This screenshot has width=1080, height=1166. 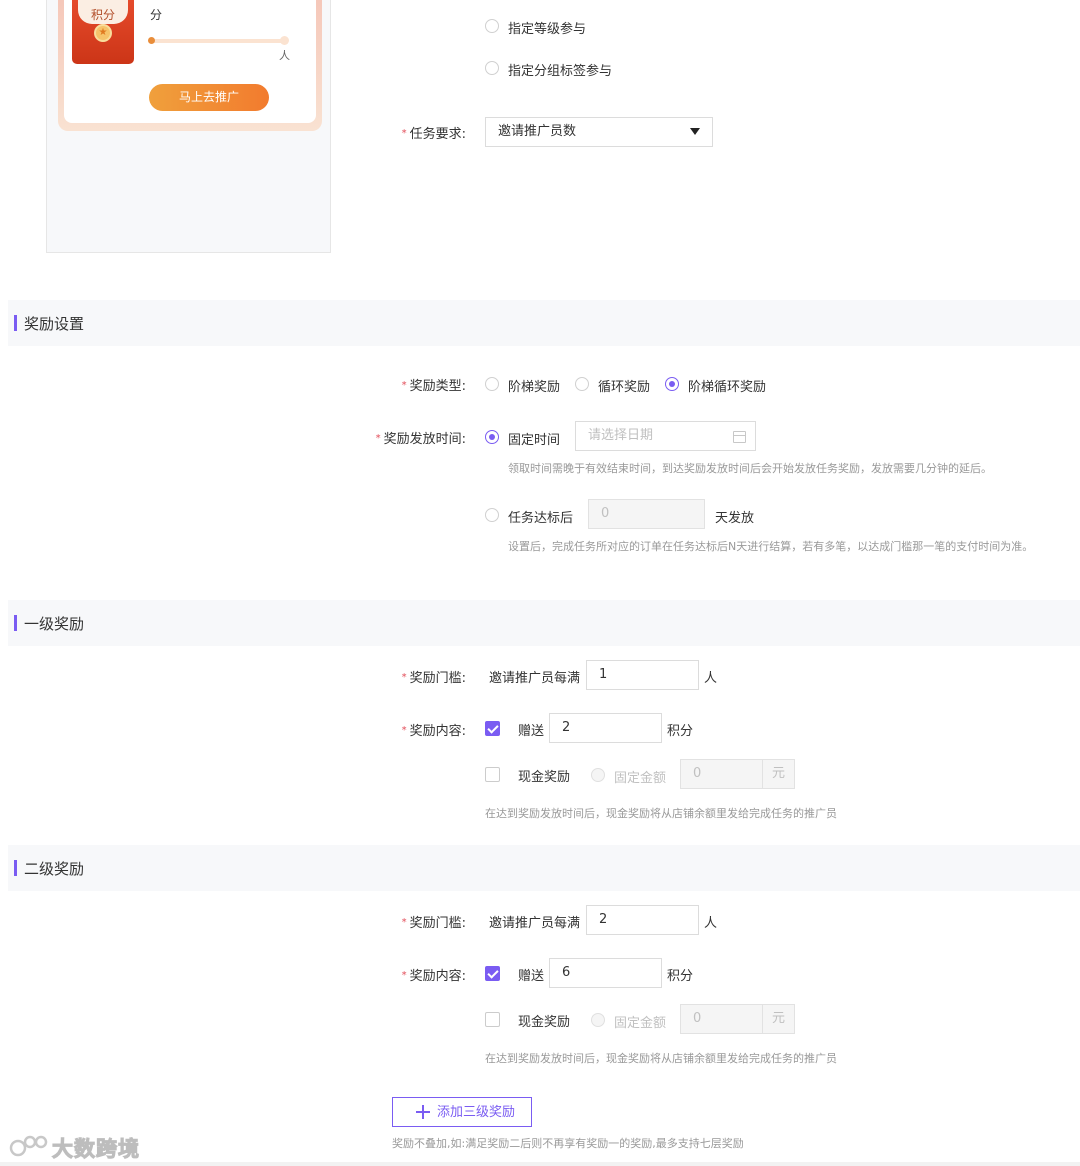 What do you see at coordinates (151, 40) in the screenshot?
I see `progress-dot` at bounding box center [151, 40].